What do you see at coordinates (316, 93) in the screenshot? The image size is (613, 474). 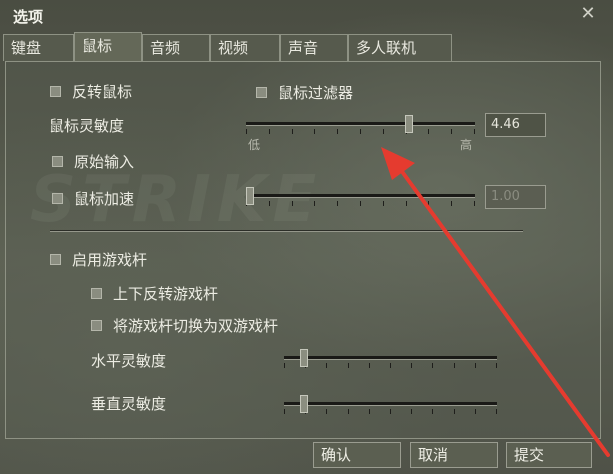 I see `mouse-filter-label: 鼠标过滤器` at bounding box center [316, 93].